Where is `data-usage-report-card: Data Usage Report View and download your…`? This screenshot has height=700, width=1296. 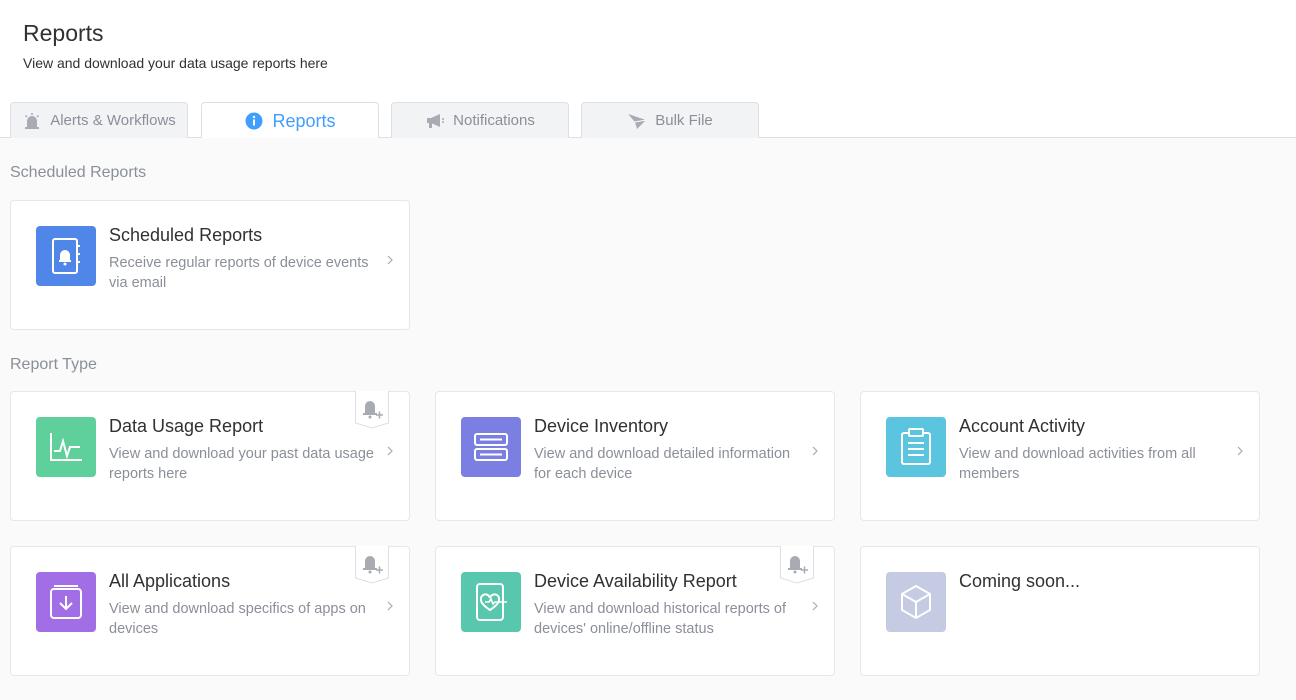 data-usage-report-card: Data Usage Report View and download your… is located at coordinates (210, 456).